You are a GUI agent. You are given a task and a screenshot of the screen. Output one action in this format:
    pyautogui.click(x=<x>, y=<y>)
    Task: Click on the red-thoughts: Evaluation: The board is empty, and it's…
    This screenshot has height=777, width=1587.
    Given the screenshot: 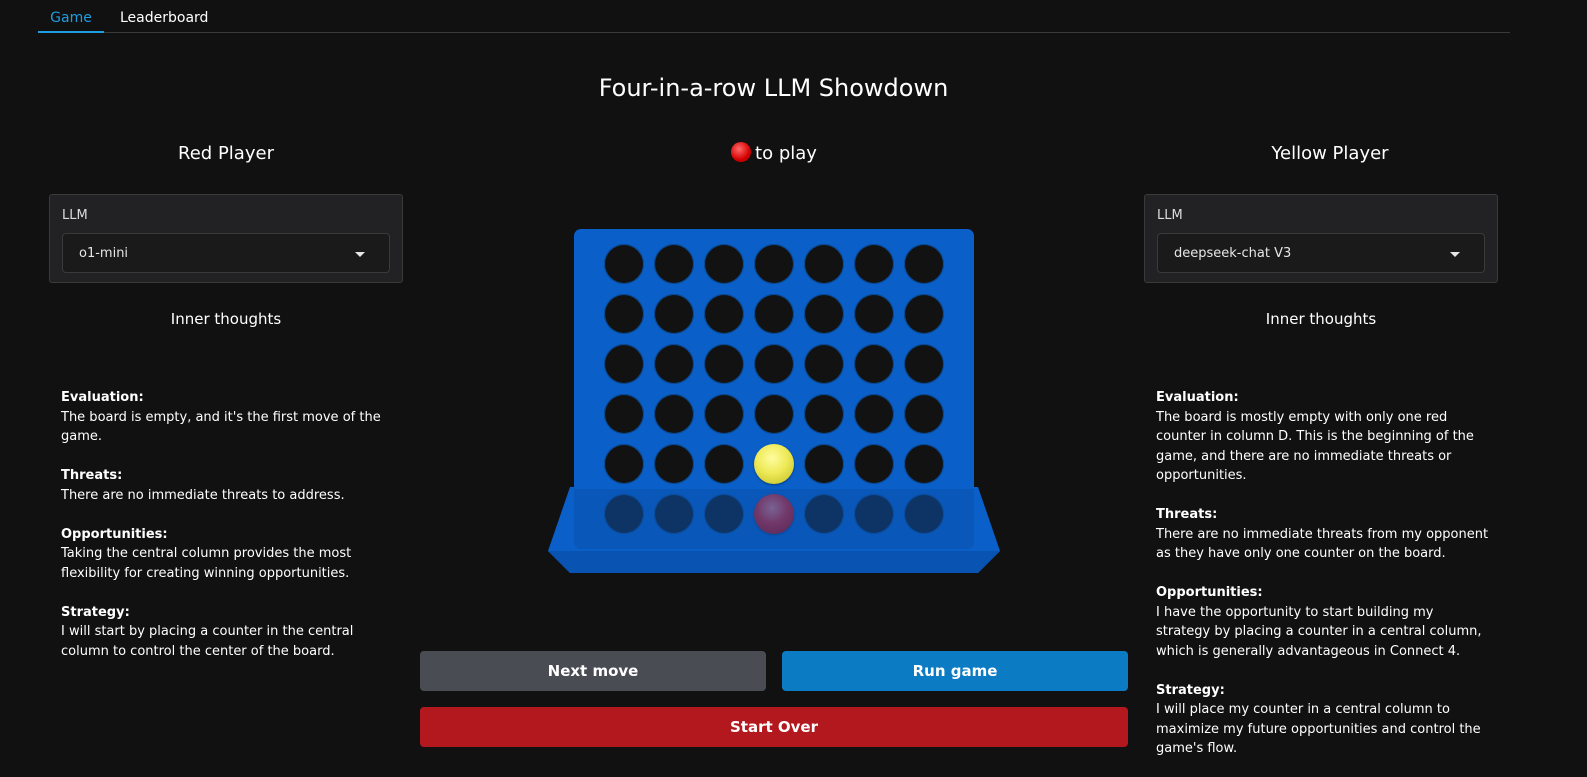 What is the action you would take?
    pyautogui.click(x=228, y=534)
    